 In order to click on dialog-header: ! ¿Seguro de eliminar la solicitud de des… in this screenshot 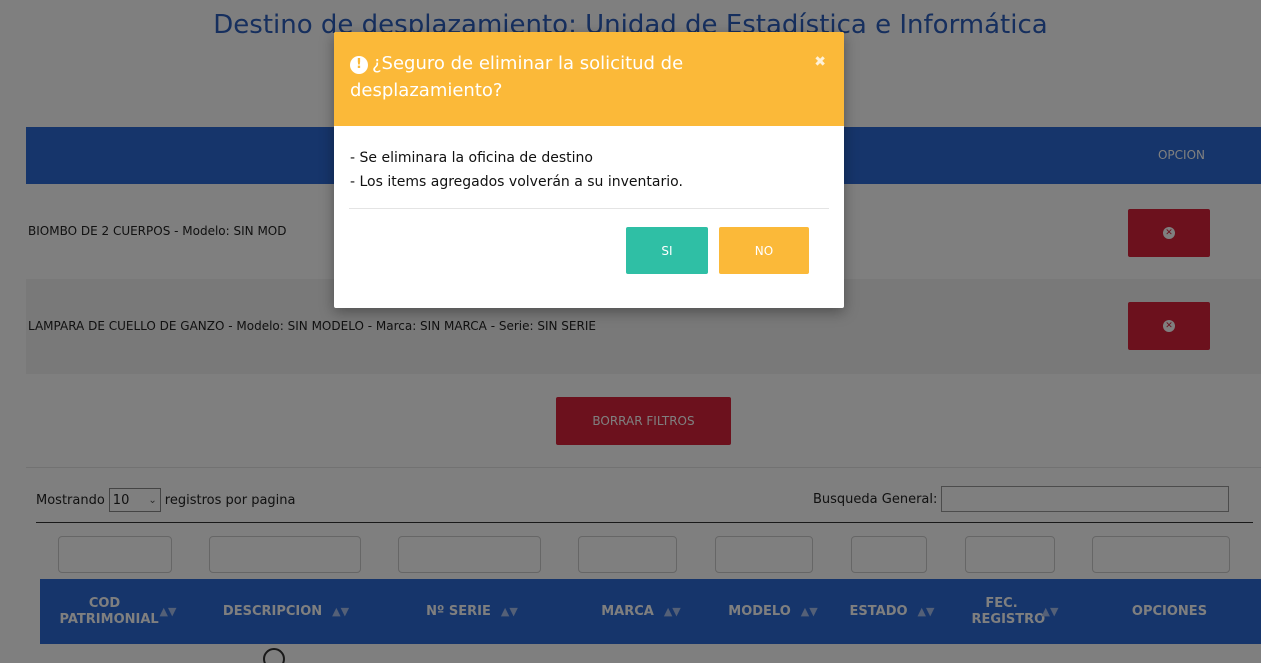, I will do `click(589, 79)`.